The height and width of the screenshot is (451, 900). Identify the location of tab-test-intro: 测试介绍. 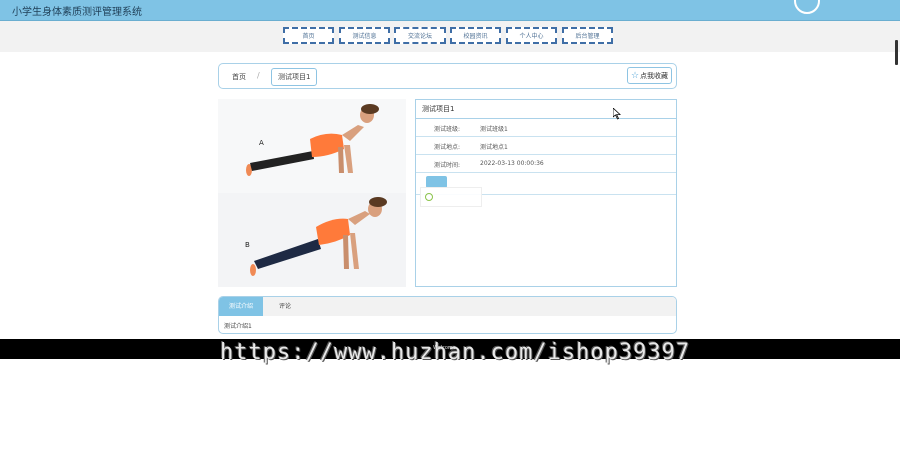
(241, 306).